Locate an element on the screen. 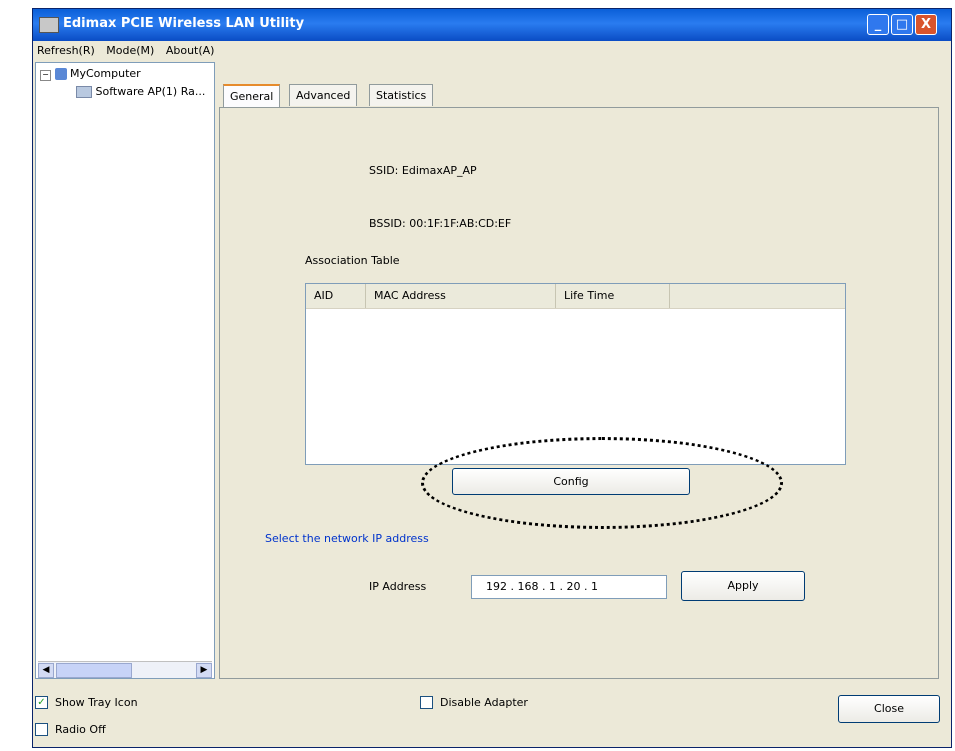 The height and width of the screenshot is (751, 955). menu-refresh: Refresh(R) is located at coordinates (66, 50).